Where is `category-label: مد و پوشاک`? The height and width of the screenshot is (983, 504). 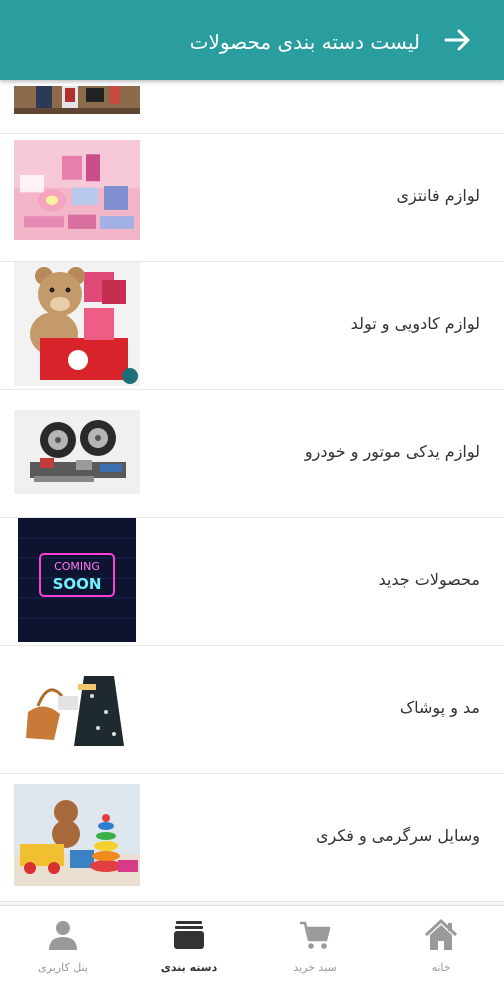 category-label: مد و پوشاک is located at coordinates (439, 707).